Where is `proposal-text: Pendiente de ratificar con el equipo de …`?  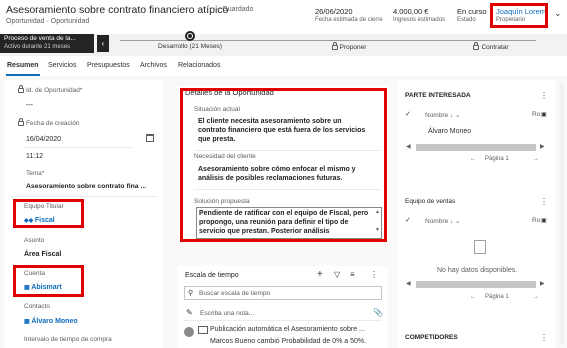 proposal-text: Pendiente de ratificar con el equipo de … is located at coordinates (284, 222).